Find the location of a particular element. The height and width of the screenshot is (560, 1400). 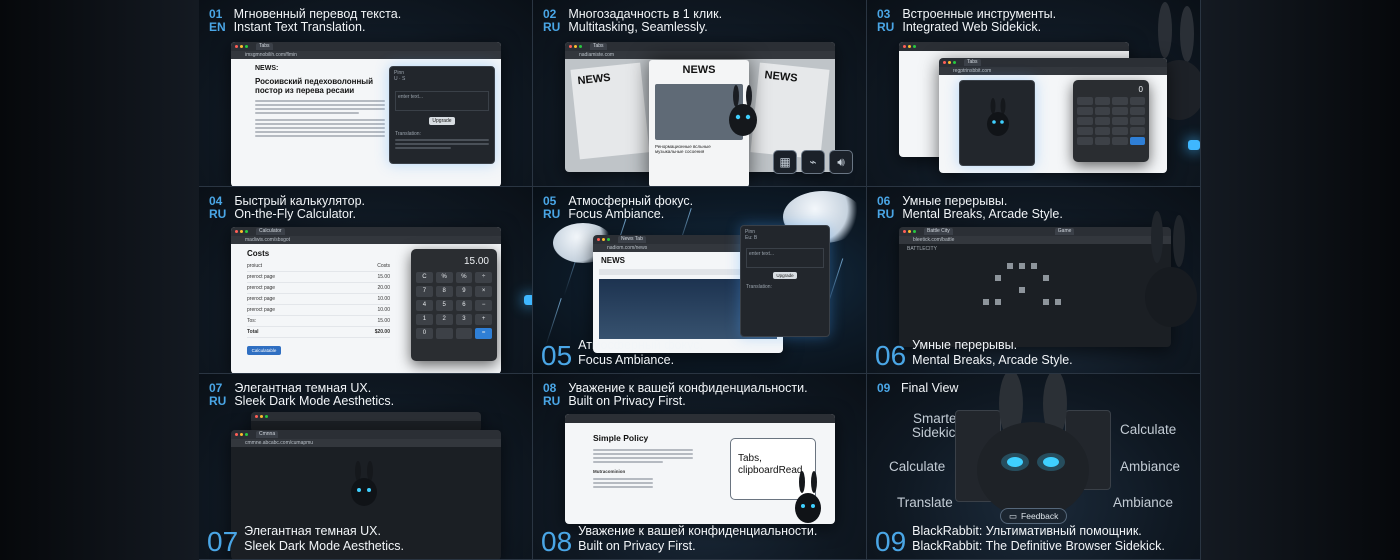

browser-tab: Calculator is located at coordinates (270, 231).